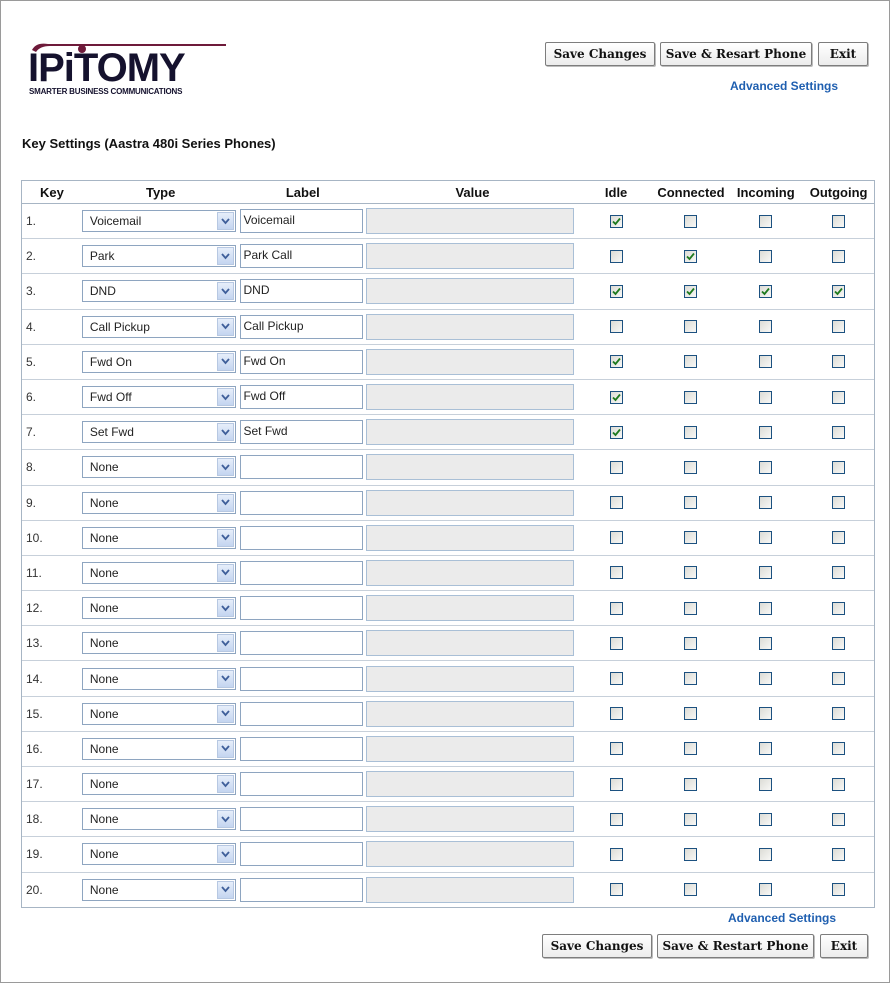  What do you see at coordinates (301, 326) in the screenshot?
I see `label-input: Call Pickup` at bounding box center [301, 326].